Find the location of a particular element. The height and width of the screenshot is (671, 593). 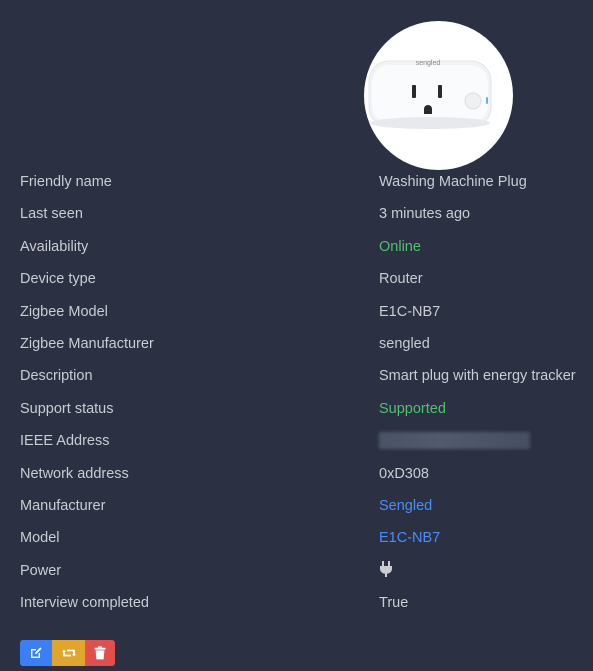

model-link: E1C-NB7 is located at coordinates (409, 538).